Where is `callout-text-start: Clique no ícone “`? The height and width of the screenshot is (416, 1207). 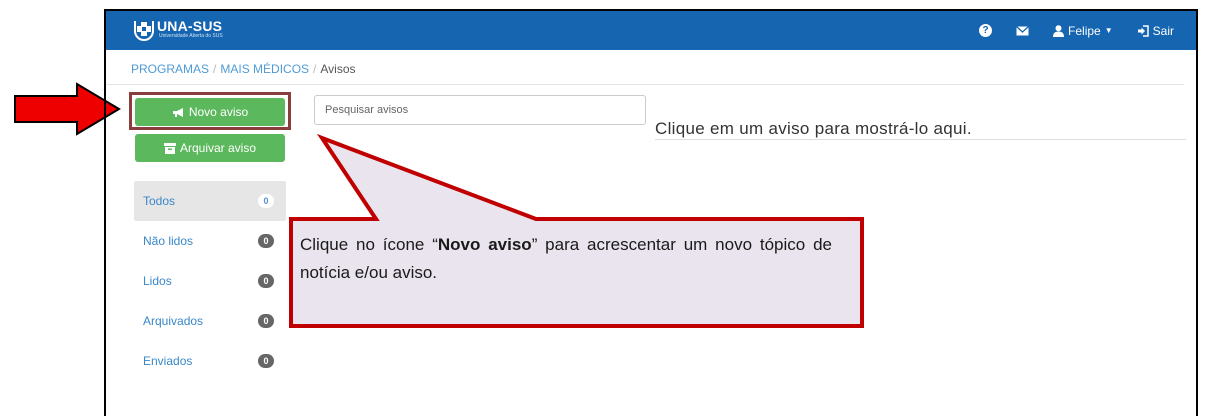 callout-text-start: Clique no ícone “ is located at coordinates (369, 244).